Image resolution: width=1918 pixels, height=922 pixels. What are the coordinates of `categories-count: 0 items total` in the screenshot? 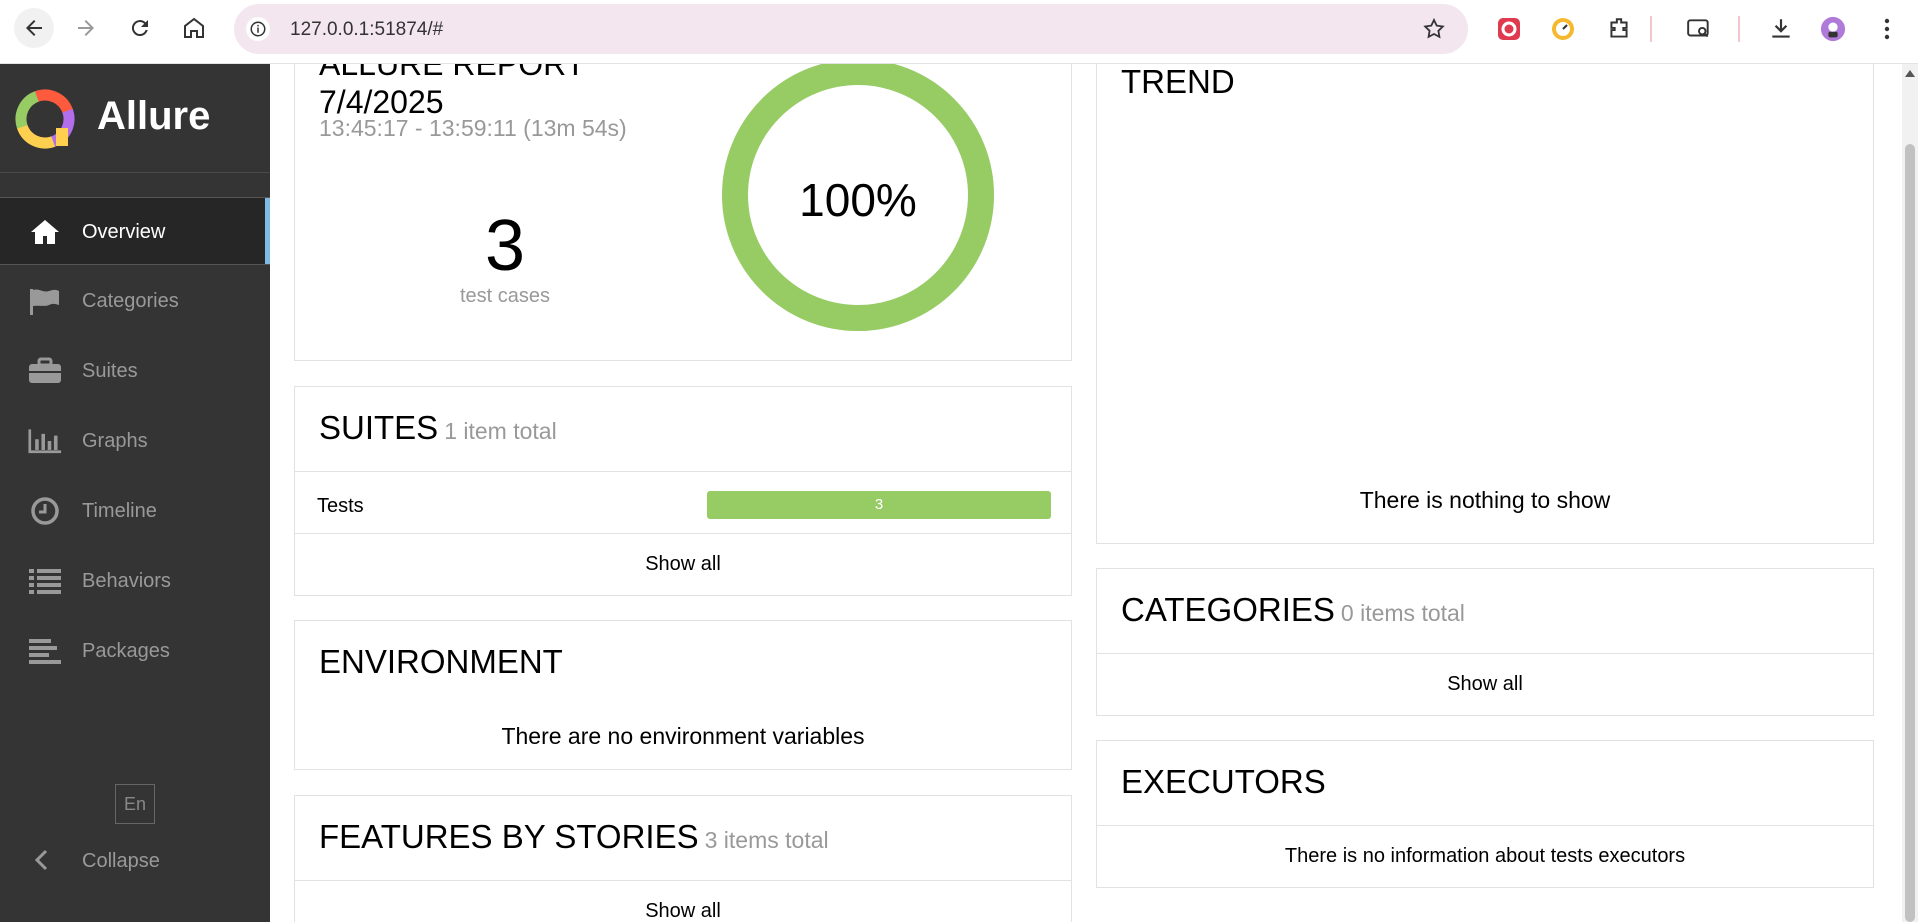 It's located at (1402, 613).